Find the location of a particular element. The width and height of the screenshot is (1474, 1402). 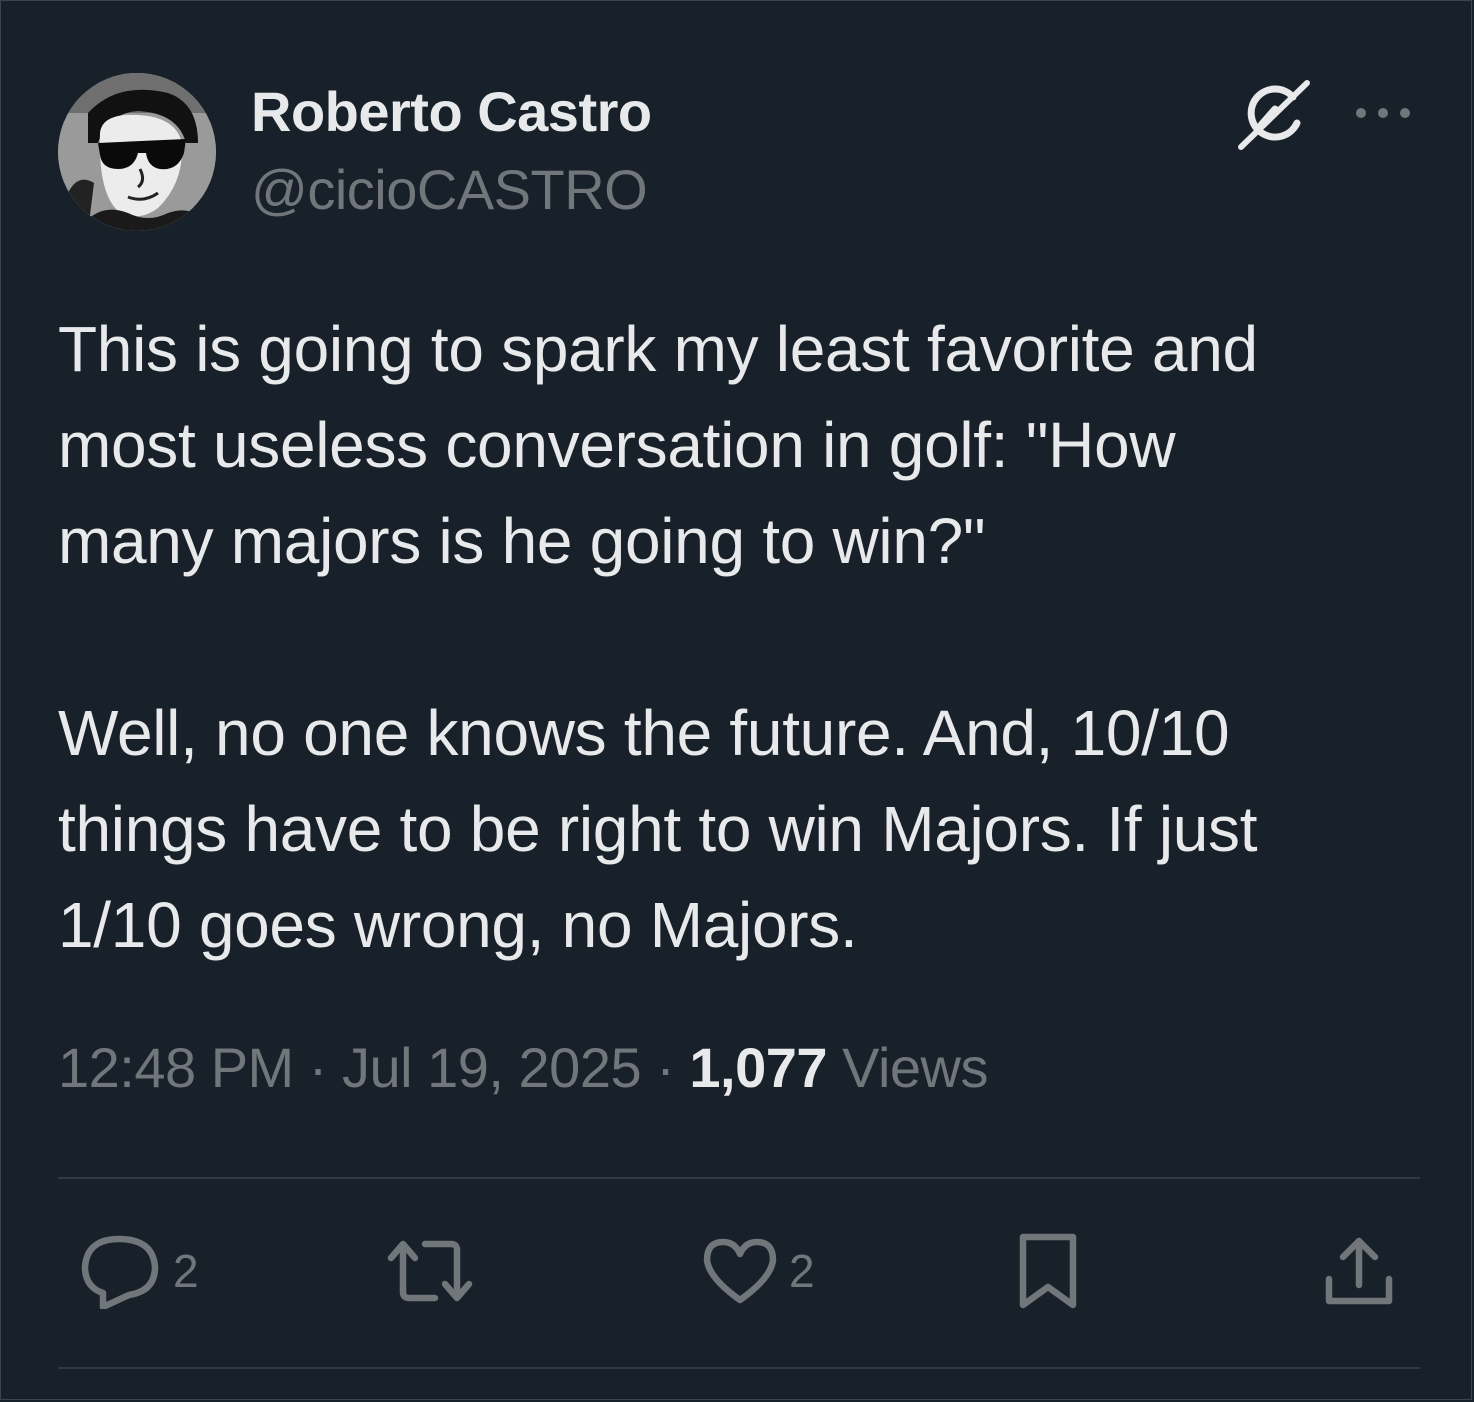

views-label: Views is located at coordinates (915, 1067).